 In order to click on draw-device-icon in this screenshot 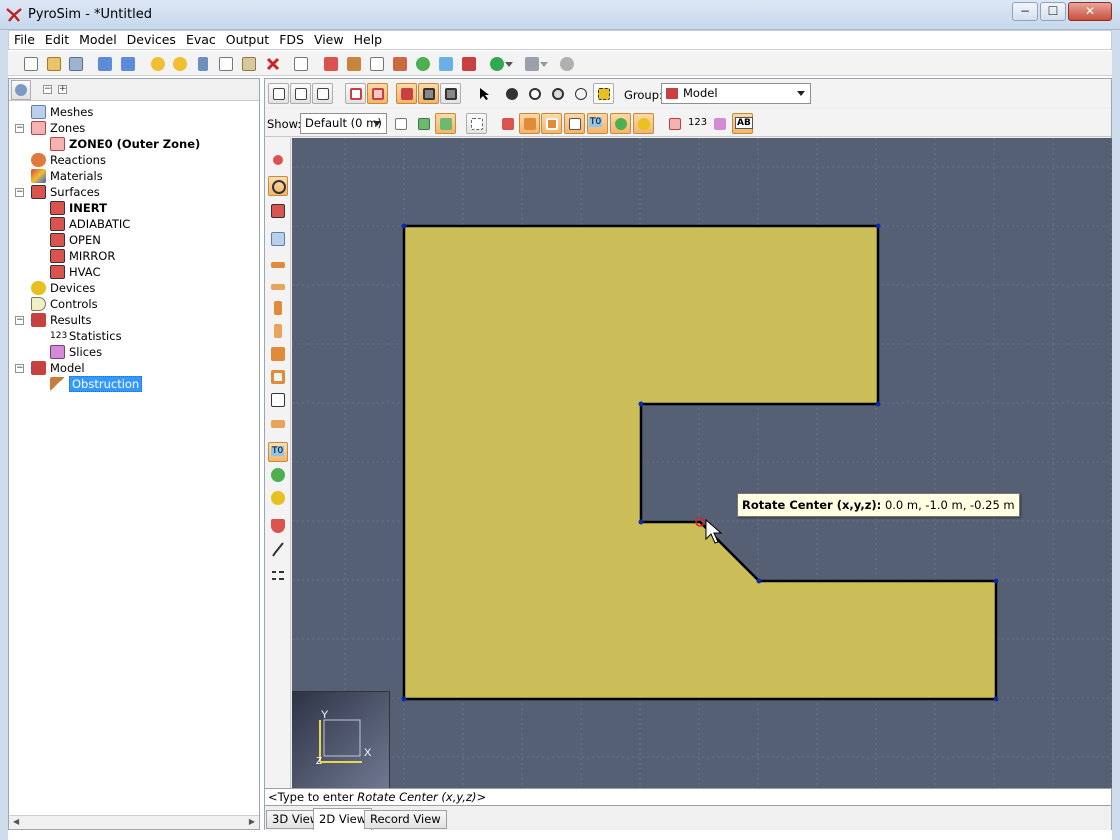, I will do `click(278, 475)`.